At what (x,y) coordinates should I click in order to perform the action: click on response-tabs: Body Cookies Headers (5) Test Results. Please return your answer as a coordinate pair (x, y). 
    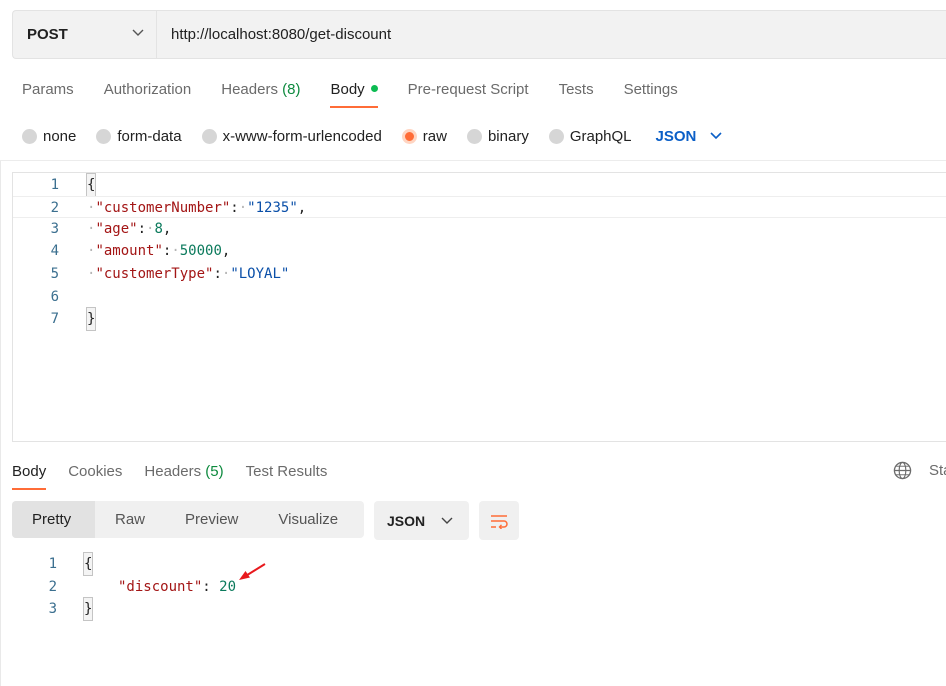
    Looking at the image, I should click on (180, 476).